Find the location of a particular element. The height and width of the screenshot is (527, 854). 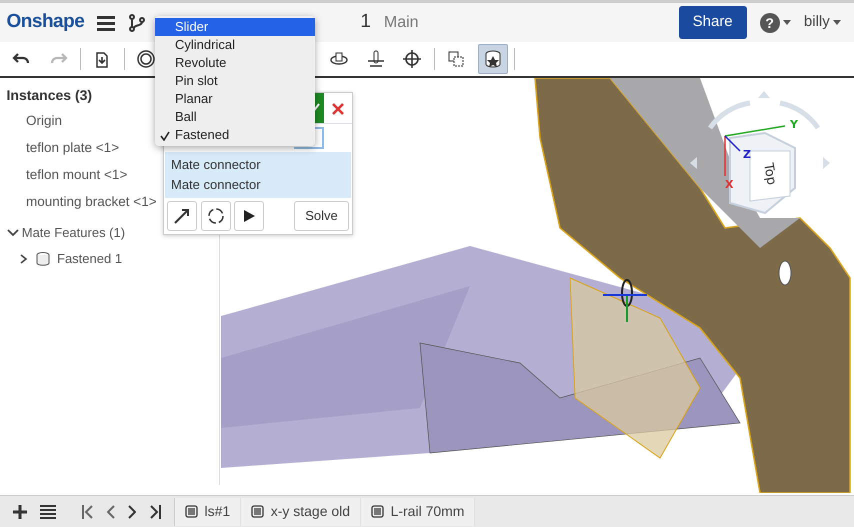

first-page-icon is located at coordinates (88, 511).